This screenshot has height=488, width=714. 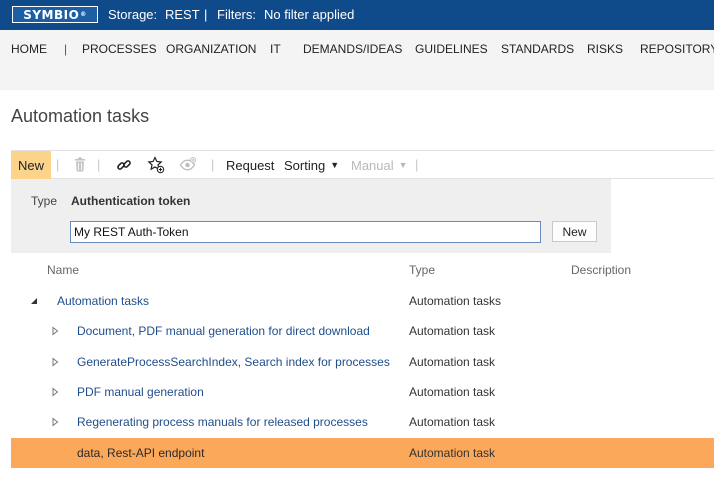 I want to click on nav-home: HOME, so click(x=29, y=49).